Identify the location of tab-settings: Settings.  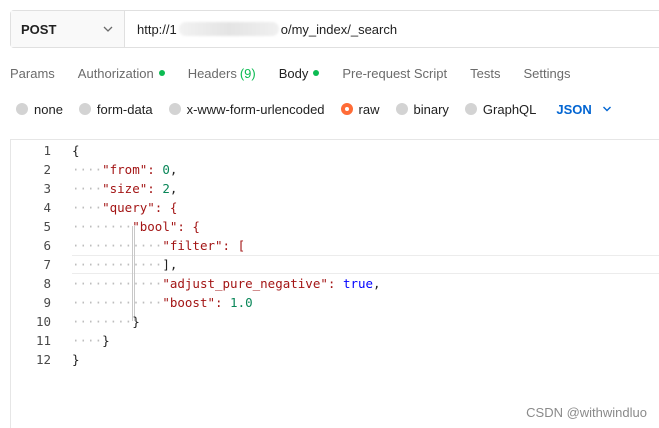
(546, 73).